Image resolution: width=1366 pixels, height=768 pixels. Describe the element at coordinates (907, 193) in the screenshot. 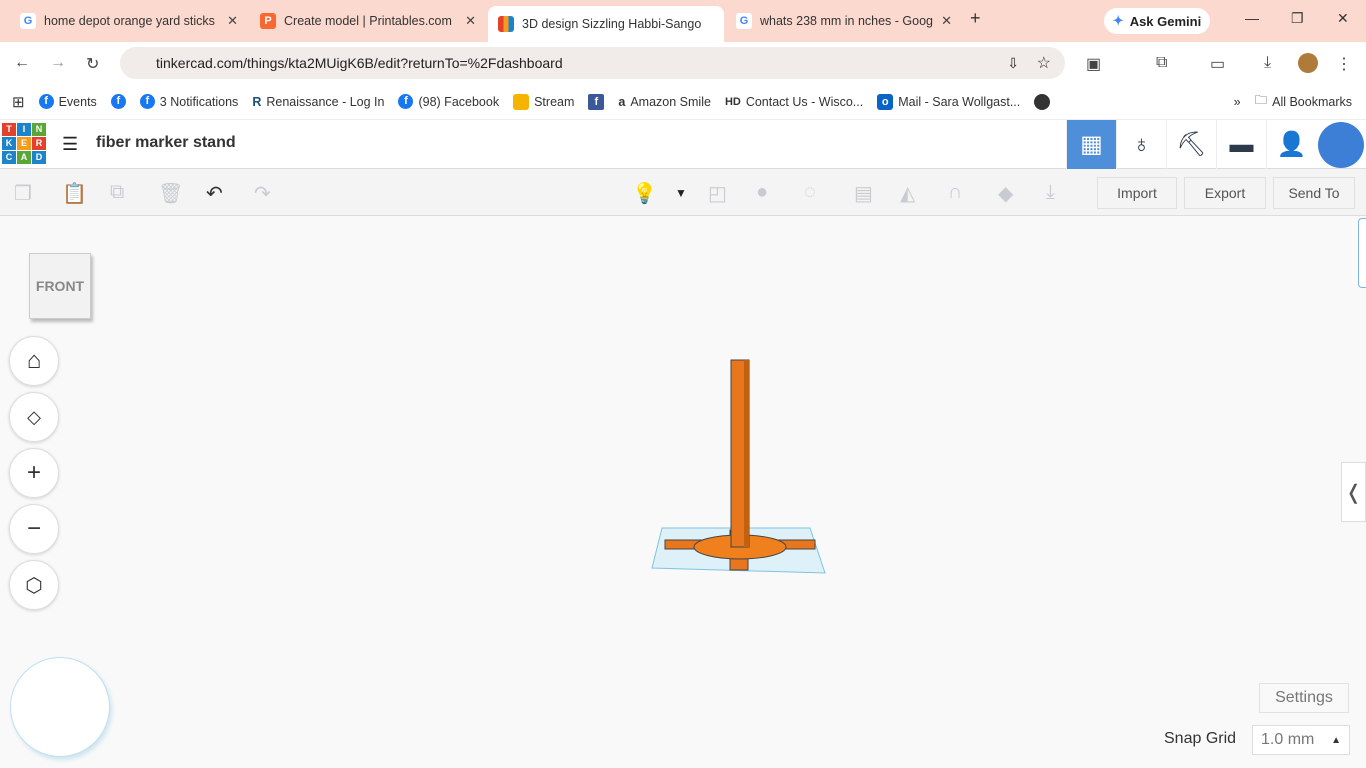

I see `mirror-icon: ◭` at that location.